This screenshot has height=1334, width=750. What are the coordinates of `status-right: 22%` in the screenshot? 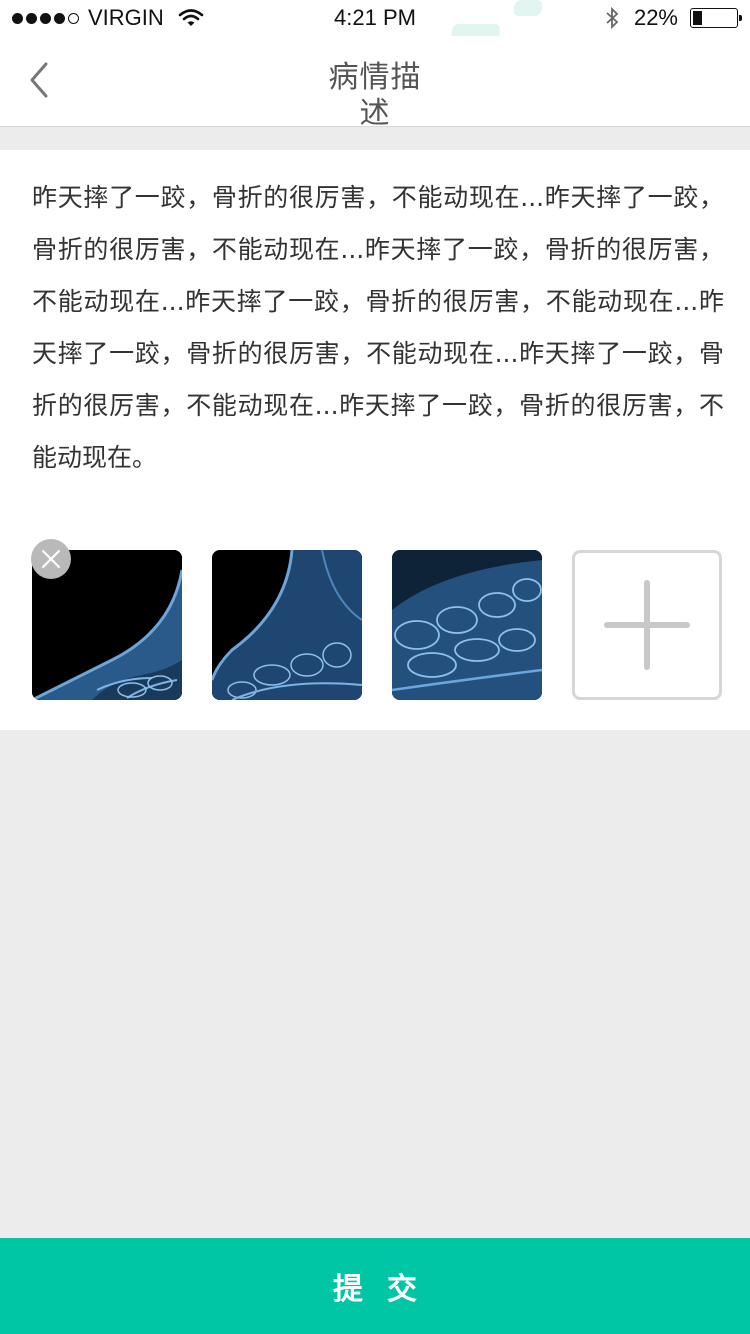 It's located at (673, 18).